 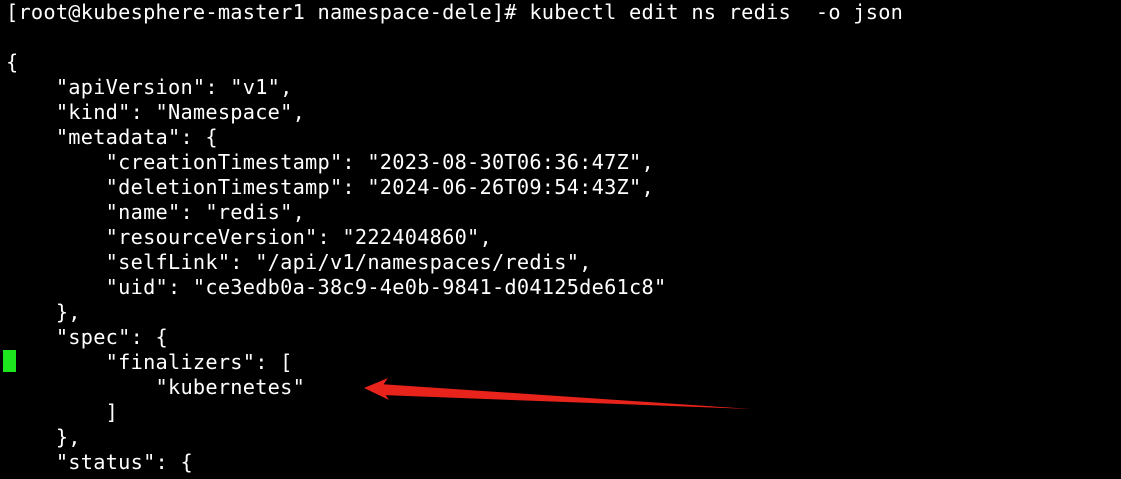 I want to click on arrow-shaft, so click(x=565, y=396).